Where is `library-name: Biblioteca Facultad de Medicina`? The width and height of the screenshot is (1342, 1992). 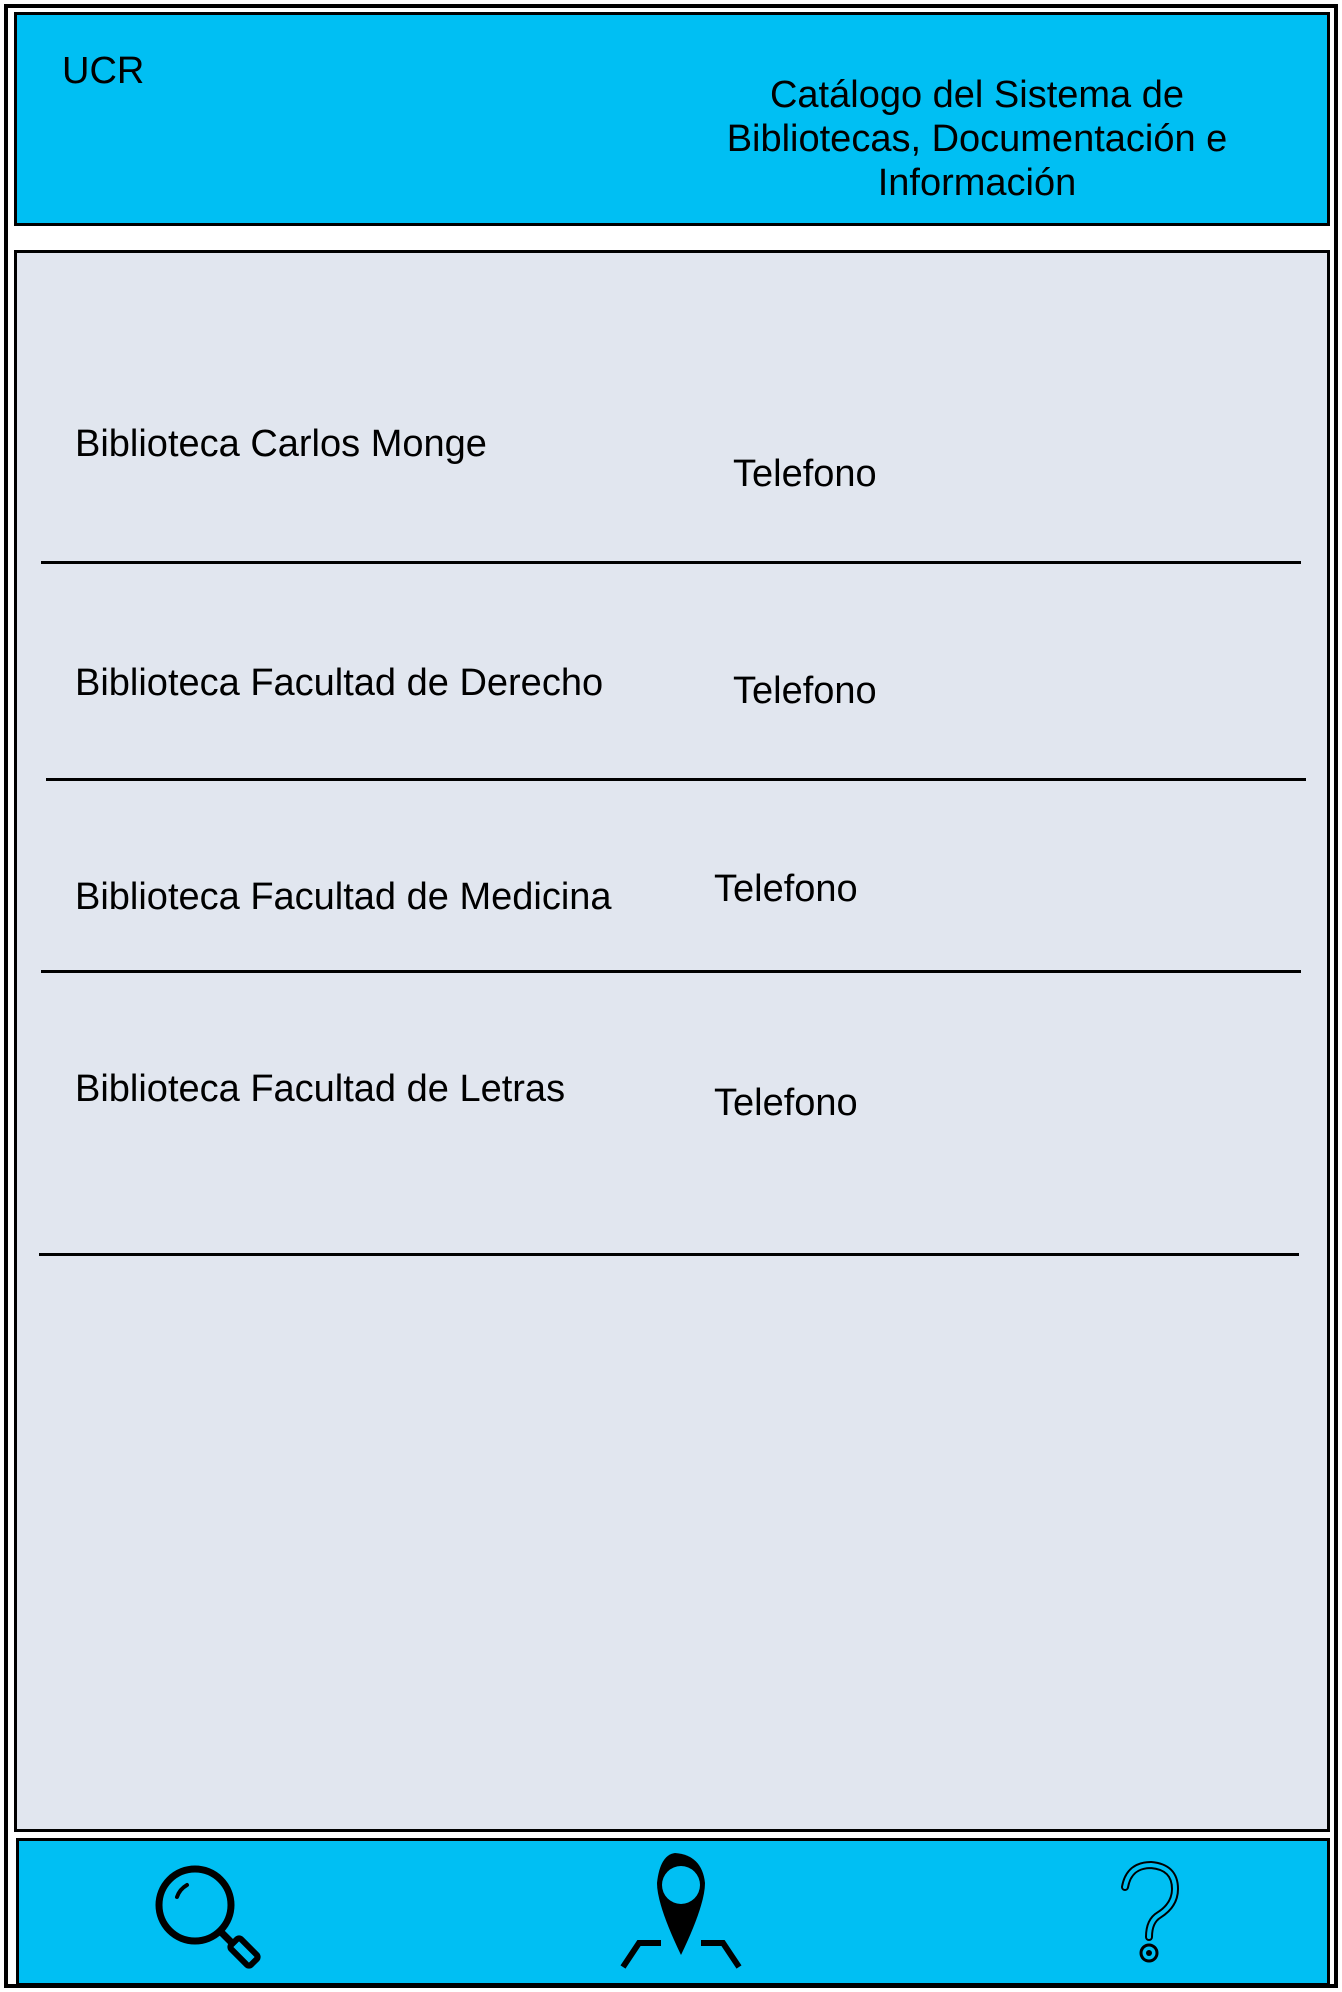
library-name: Biblioteca Facultad de Medicina is located at coordinates (343, 897).